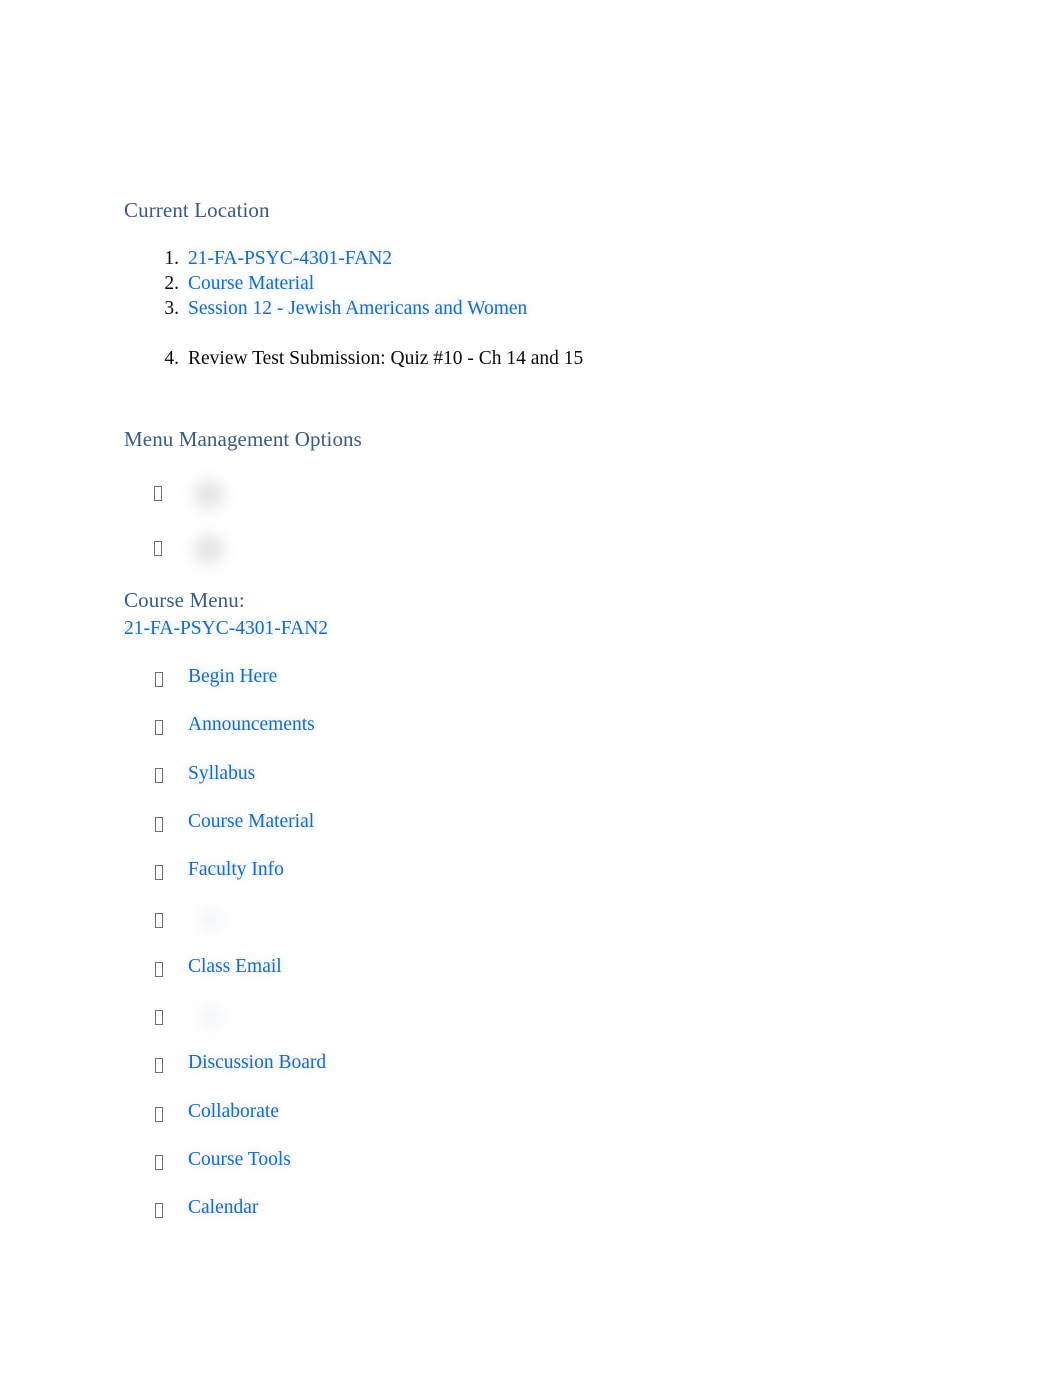 This screenshot has height=1377, width=1062. Describe the element at coordinates (504, 283) in the screenshot. I see `breadcrumb-item: 2. Course Material` at that location.